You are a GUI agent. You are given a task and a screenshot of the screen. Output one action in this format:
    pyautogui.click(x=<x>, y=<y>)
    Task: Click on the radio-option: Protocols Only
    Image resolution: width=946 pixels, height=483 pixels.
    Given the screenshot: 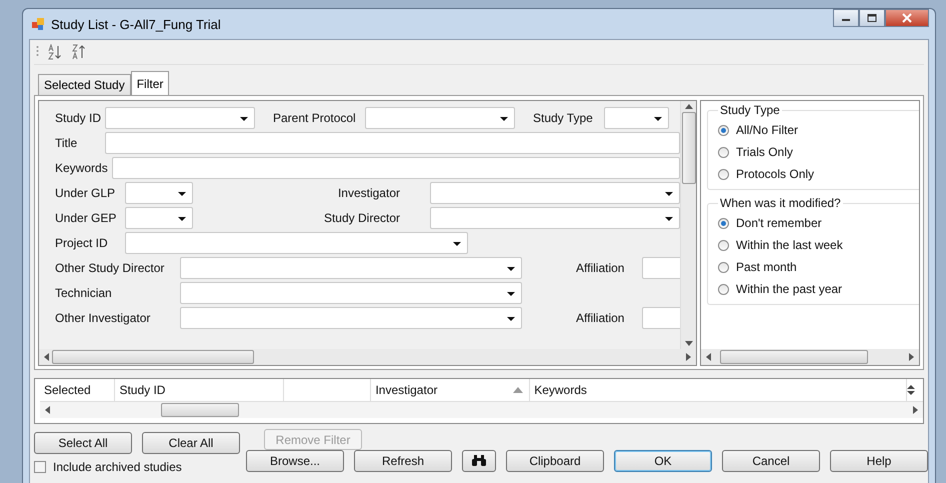 What is the action you would take?
    pyautogui.click(x=818, y=174)
    